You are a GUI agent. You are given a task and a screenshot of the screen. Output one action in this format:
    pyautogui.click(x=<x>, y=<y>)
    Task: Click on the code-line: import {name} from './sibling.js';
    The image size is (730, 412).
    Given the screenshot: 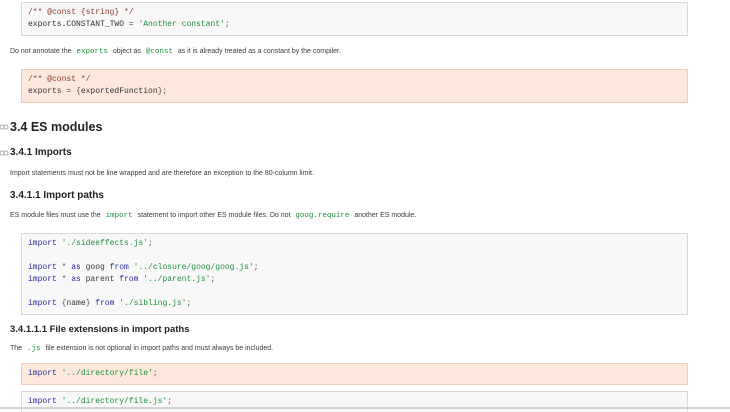 What is the action you would take?
    pyautogui.click(x=354, y=304)
    